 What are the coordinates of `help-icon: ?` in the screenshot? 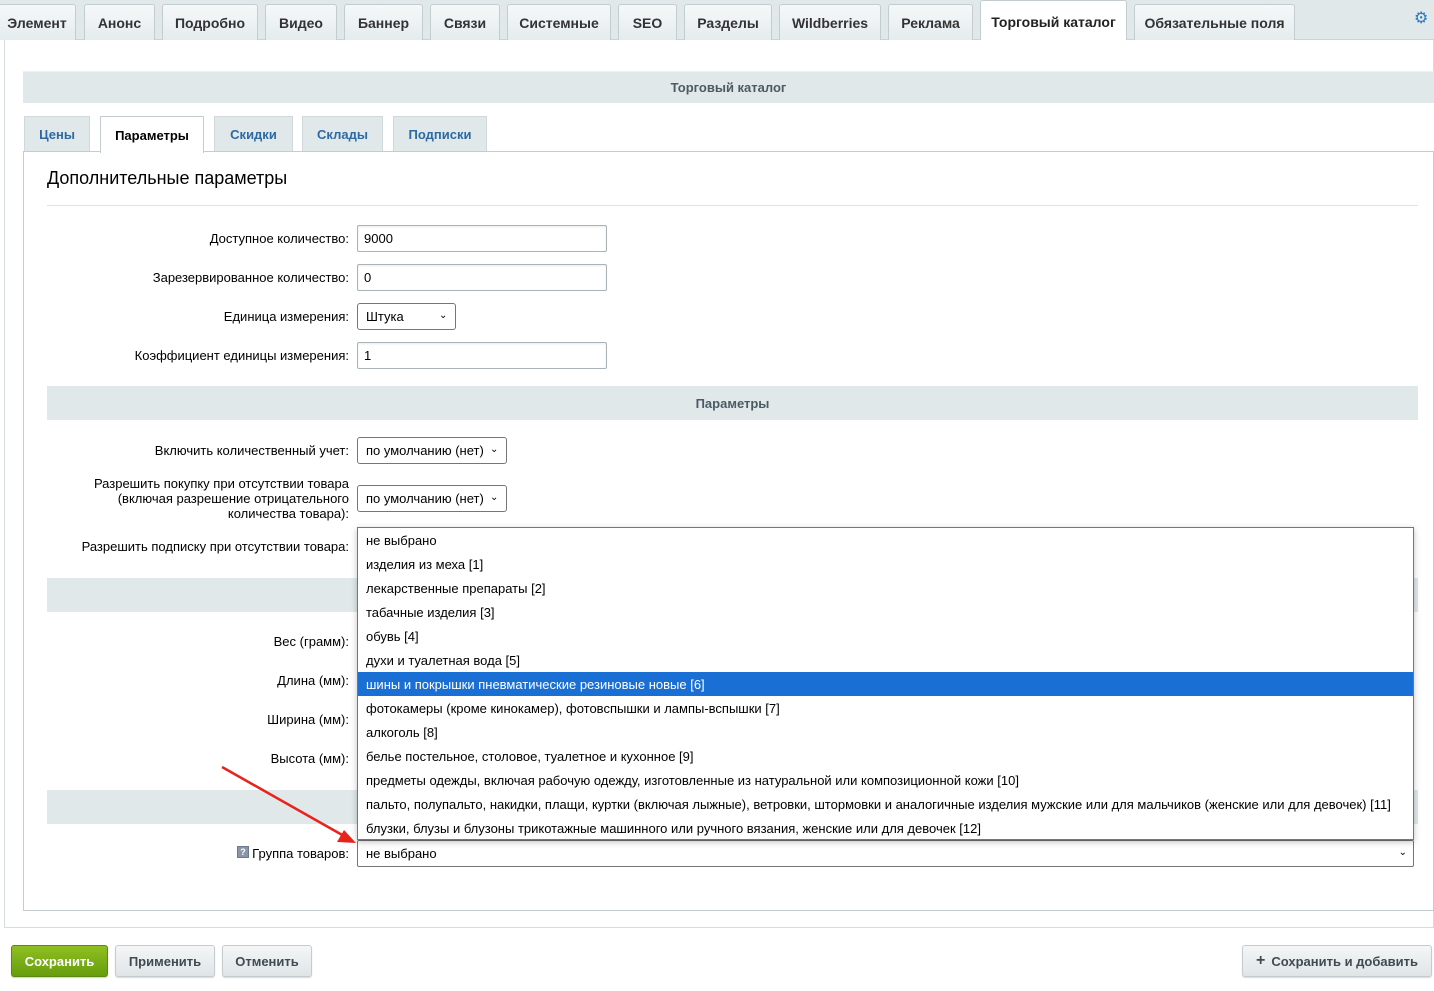 It's located at (243, 852).